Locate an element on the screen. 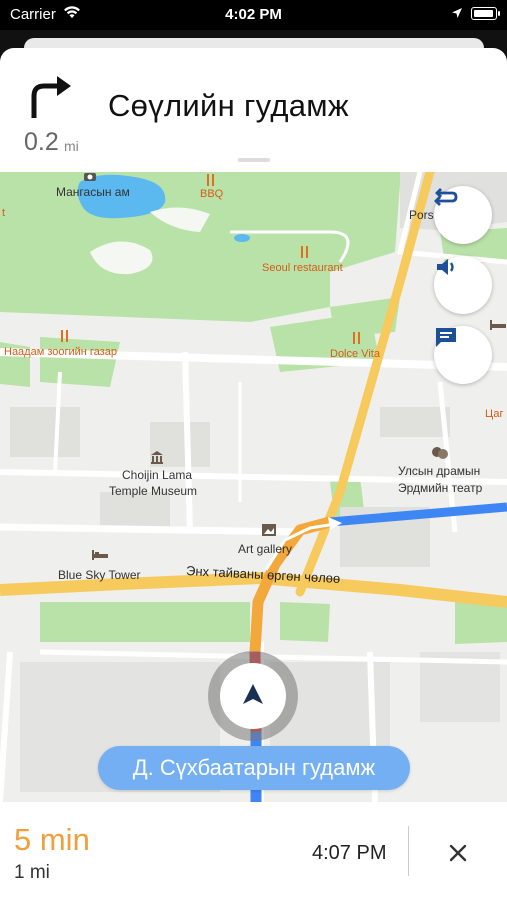  end-navigation-button is located at coordinates (458, 853).